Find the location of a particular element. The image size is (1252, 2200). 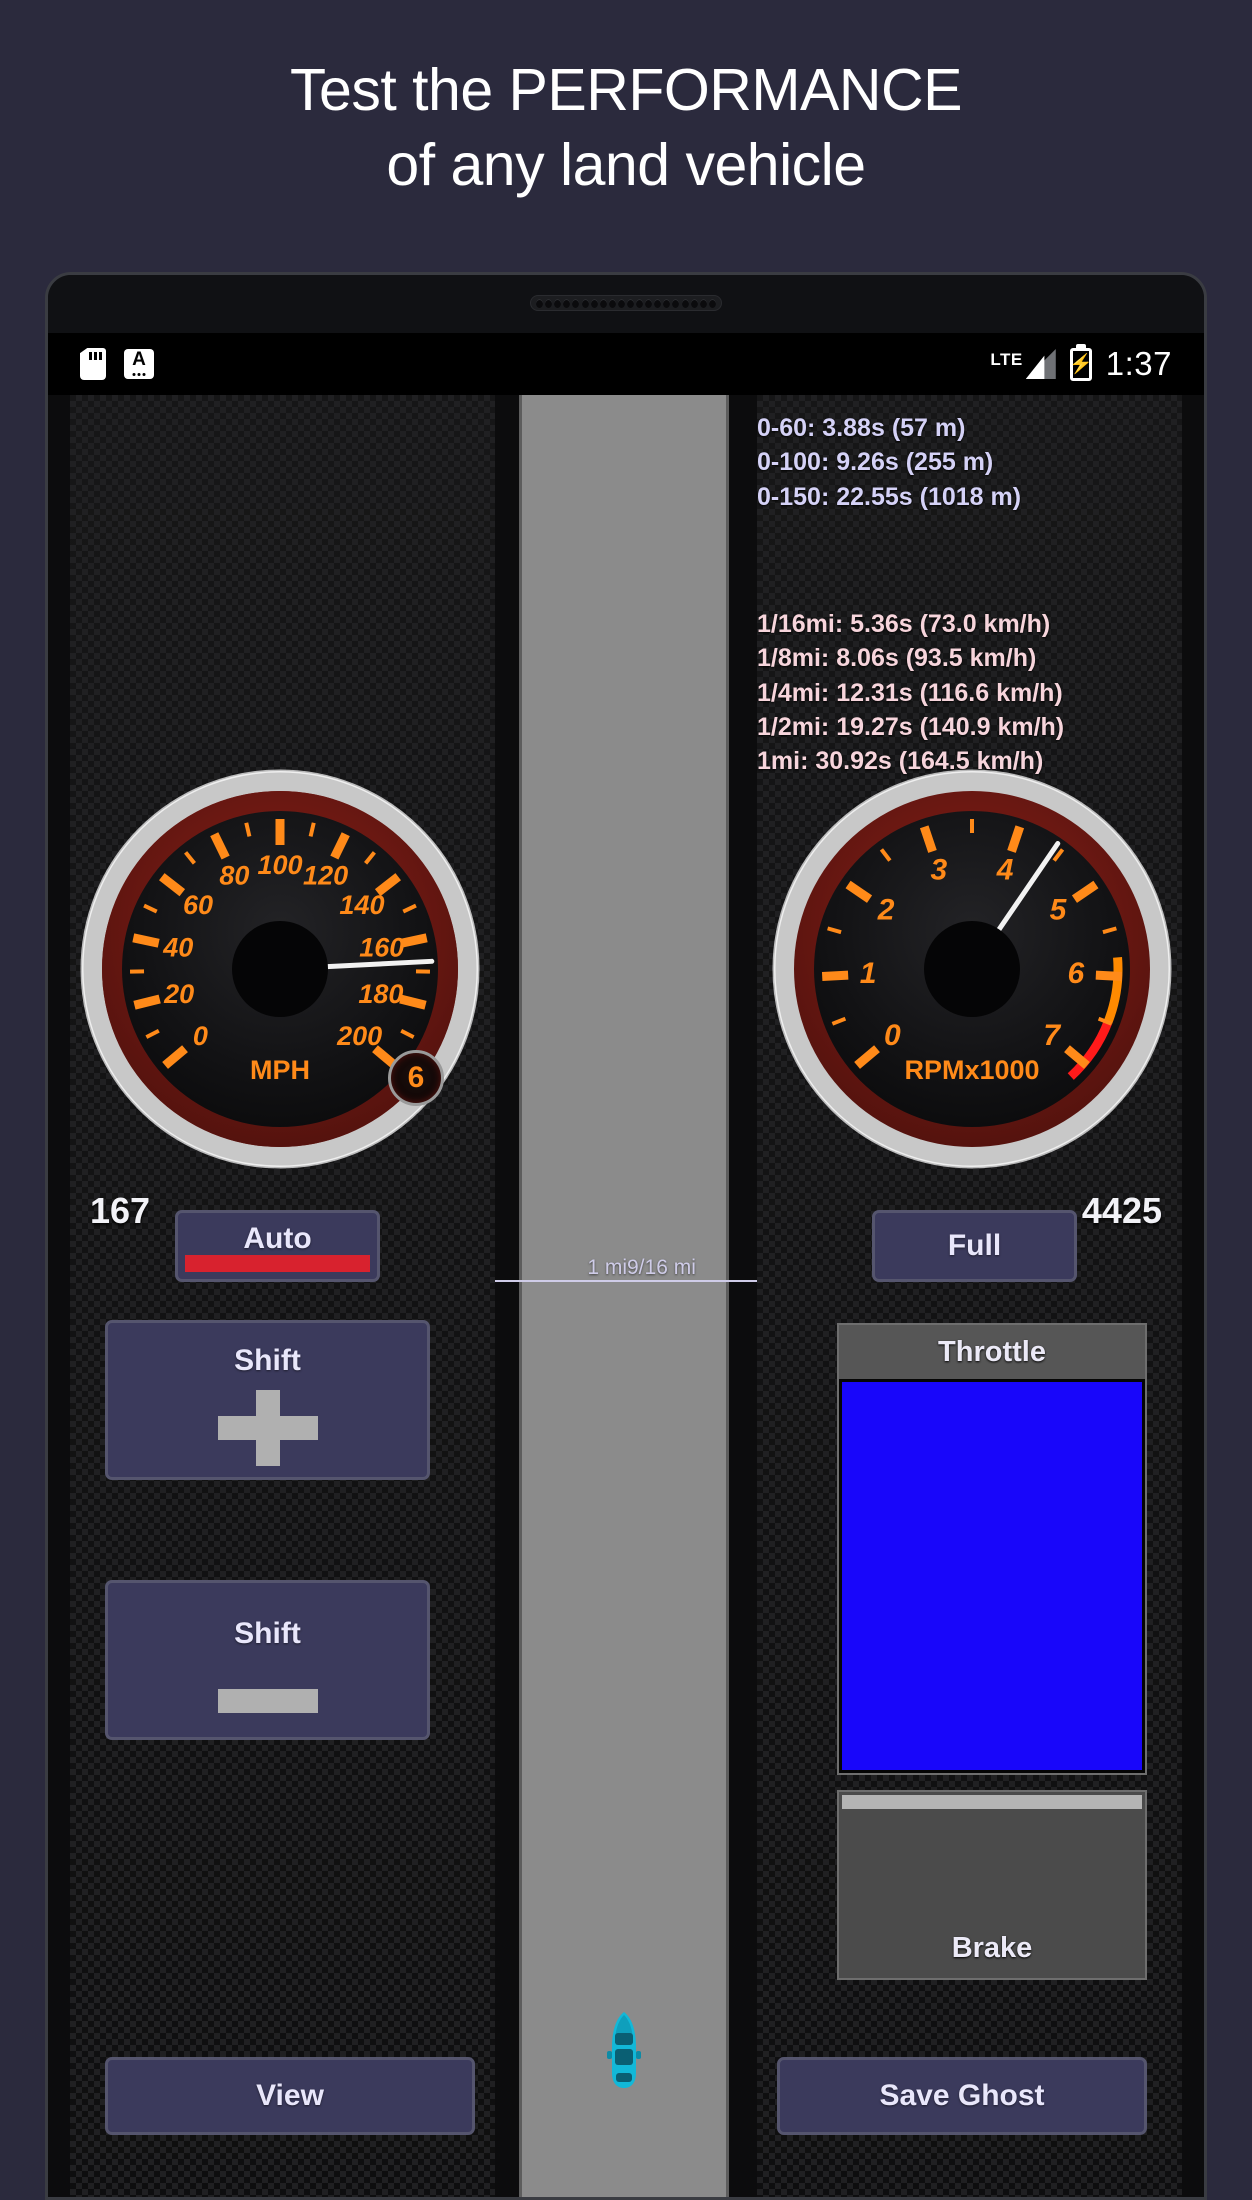

gauge-tick-label: 140 is located at coordinates (361, 905).